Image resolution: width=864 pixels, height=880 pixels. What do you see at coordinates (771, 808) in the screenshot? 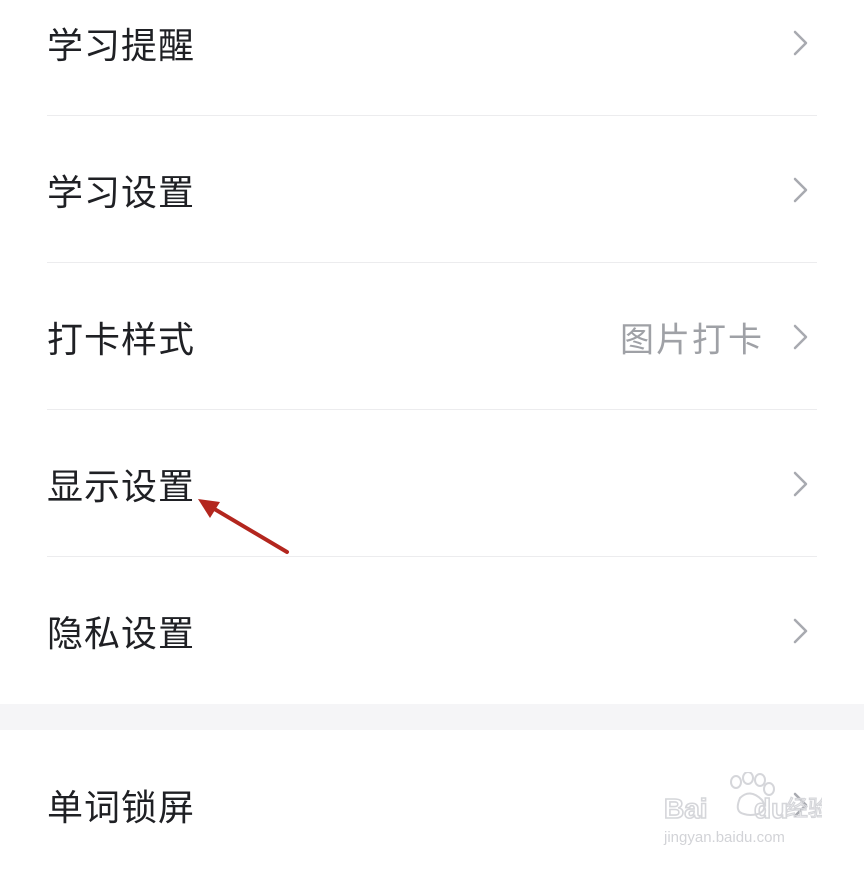
I see `svg-text: du` at bounding box center [771, 808].